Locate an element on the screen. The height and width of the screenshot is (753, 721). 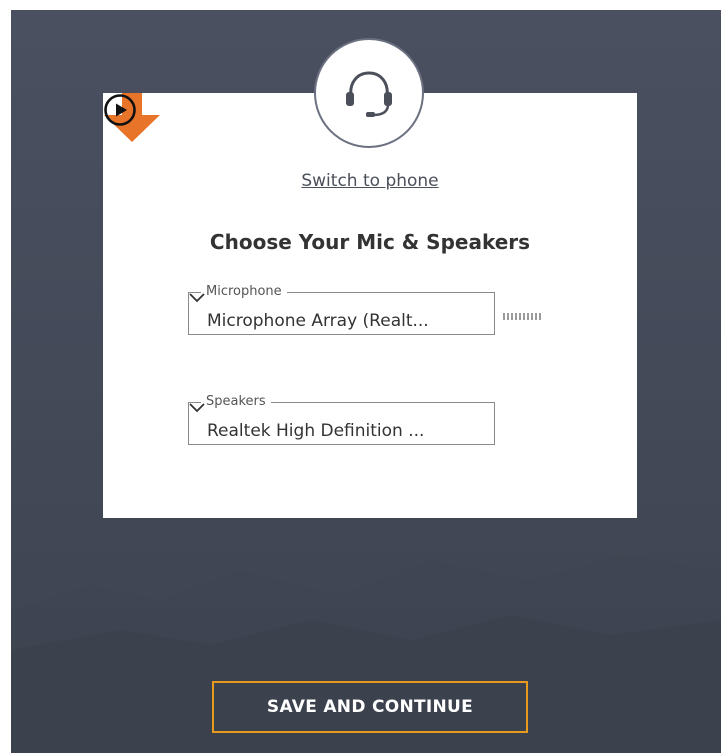
headset-icon is located at coordinates (369, 94).